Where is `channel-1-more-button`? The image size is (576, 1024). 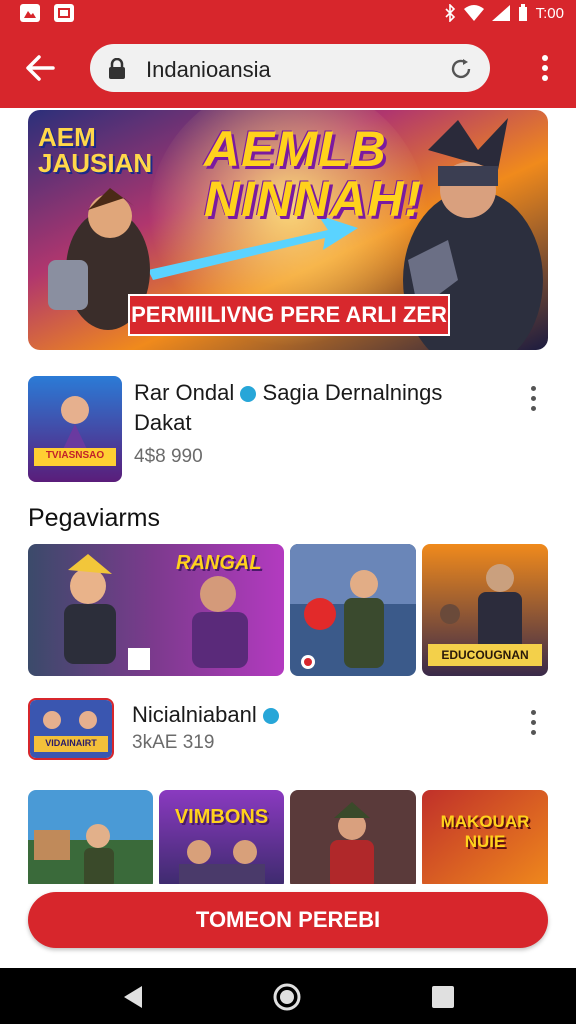 channel-1-more-button is located at coordinates (533, 398).